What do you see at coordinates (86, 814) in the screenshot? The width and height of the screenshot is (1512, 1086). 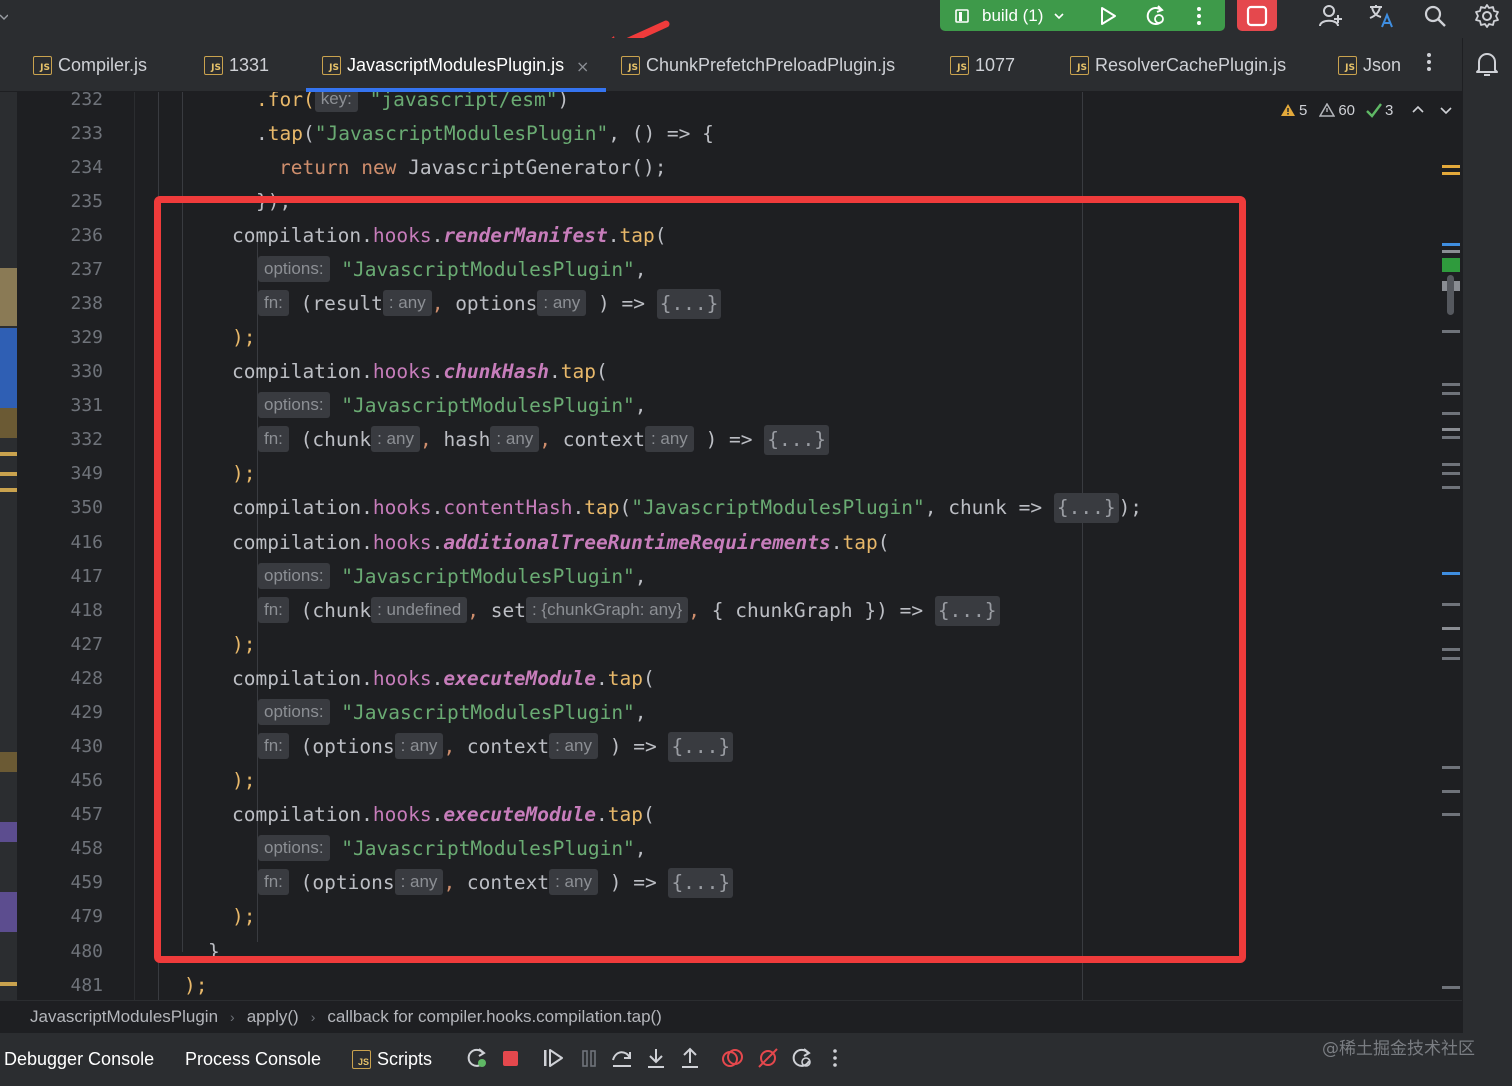 I see `line-number: 457` at bounding box center [86, 814].